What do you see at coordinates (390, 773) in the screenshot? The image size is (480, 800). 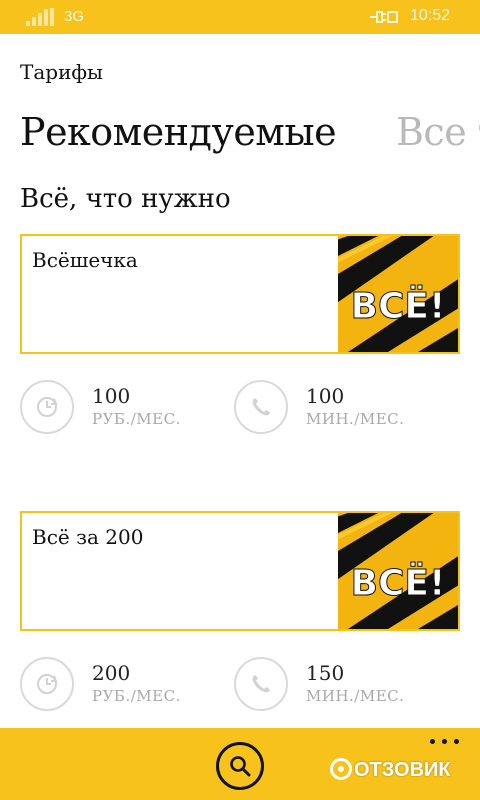 I see `watermark-logo: ОТЗОВИК` at bounding box center [390, 773].